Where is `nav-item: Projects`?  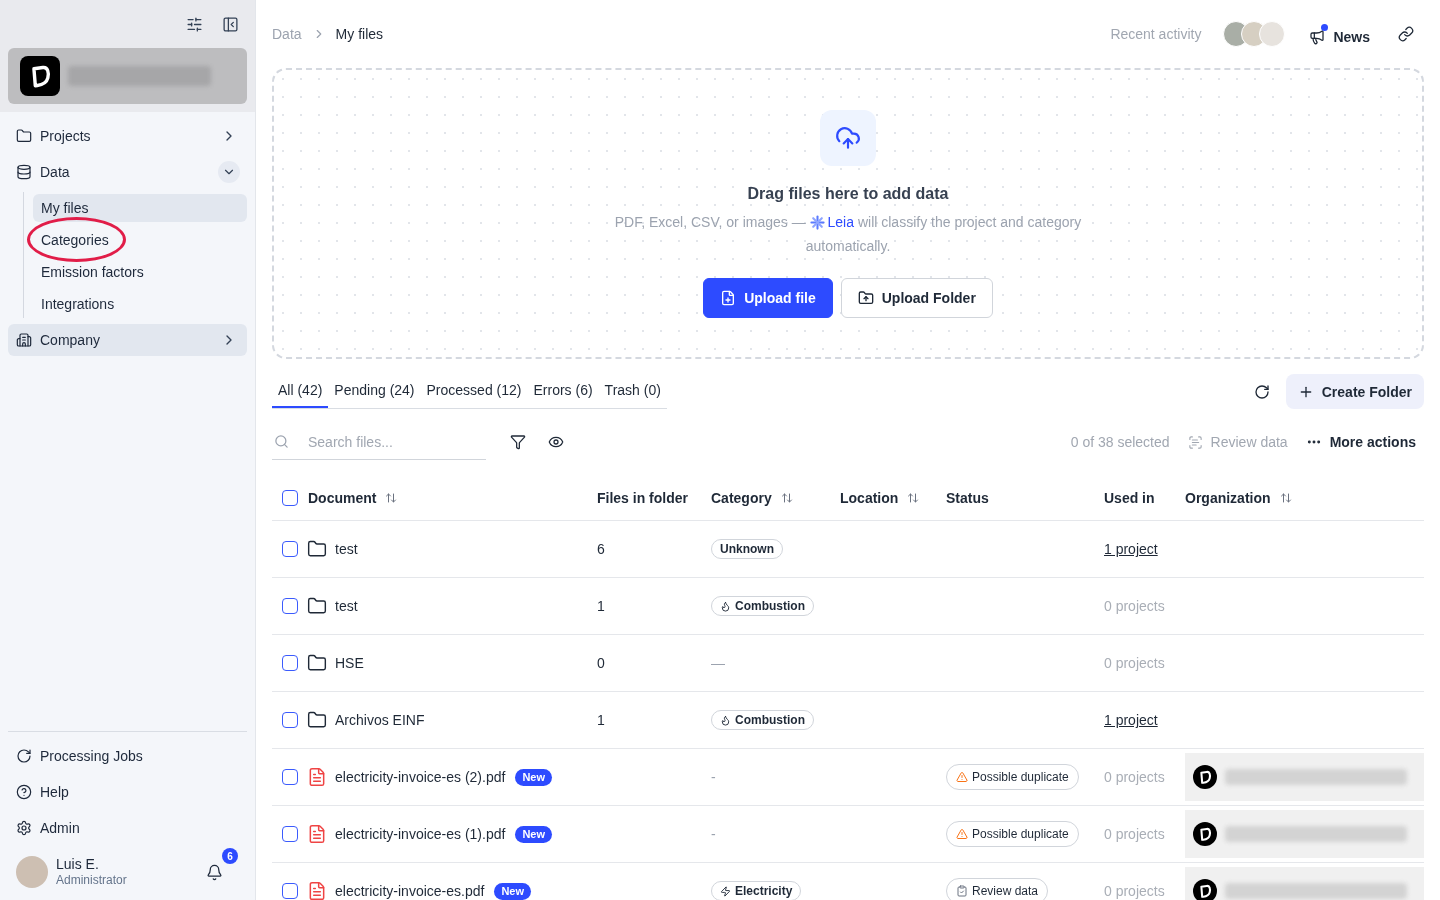
nav-item: Projects is located at coordinates (127, 136).